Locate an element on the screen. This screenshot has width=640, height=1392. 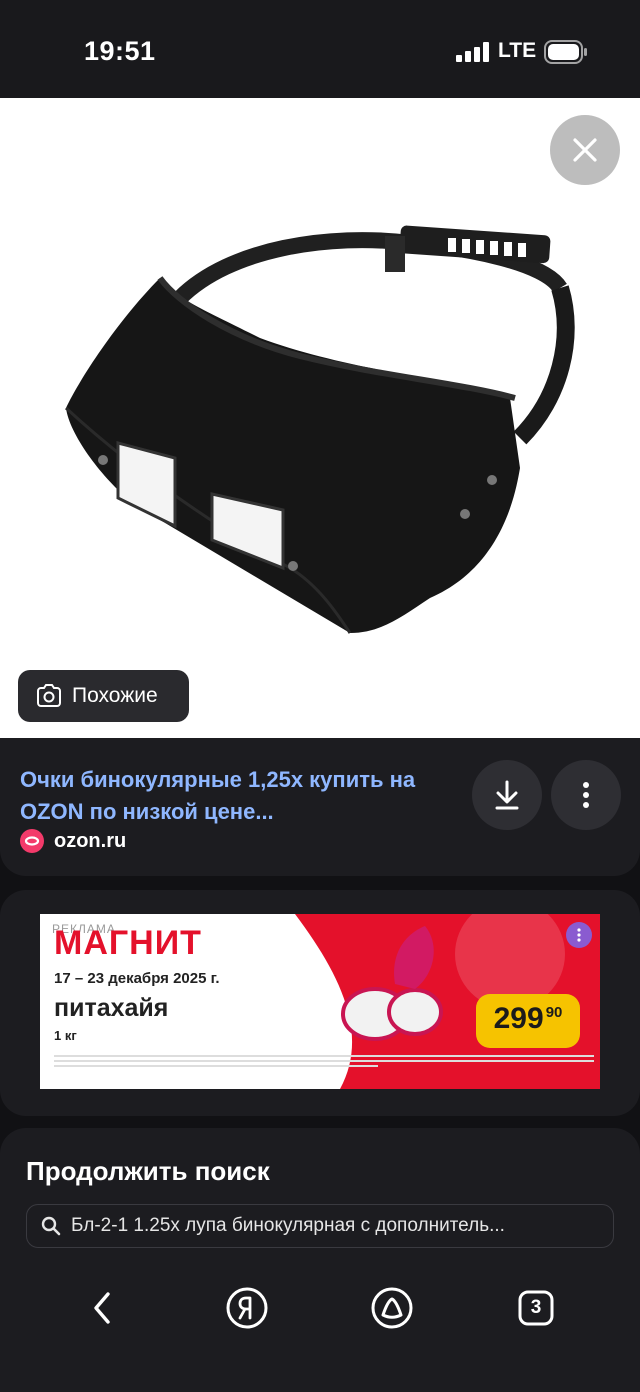
result-source: ozon.ru is located at coordinates (73, 841).